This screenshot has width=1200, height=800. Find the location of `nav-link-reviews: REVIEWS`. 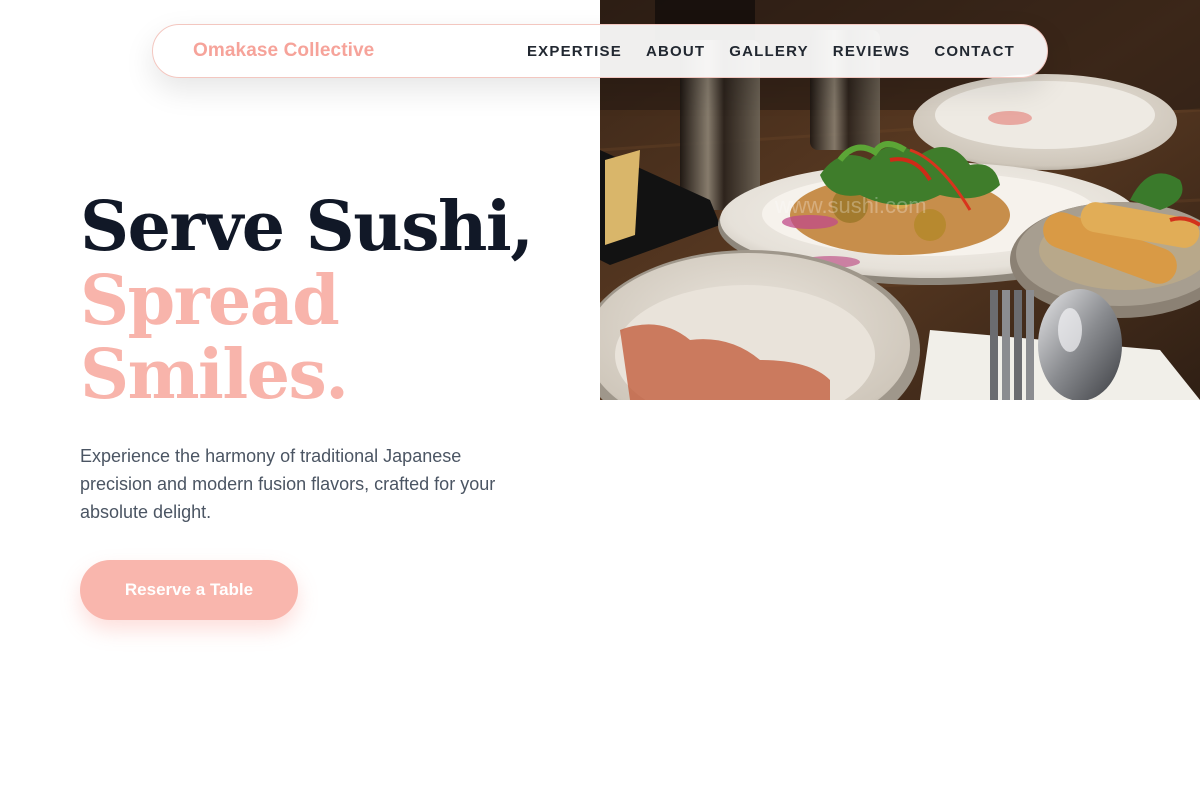

nav-link-reviews: REVIEWS is located at coordinates (872, 51).